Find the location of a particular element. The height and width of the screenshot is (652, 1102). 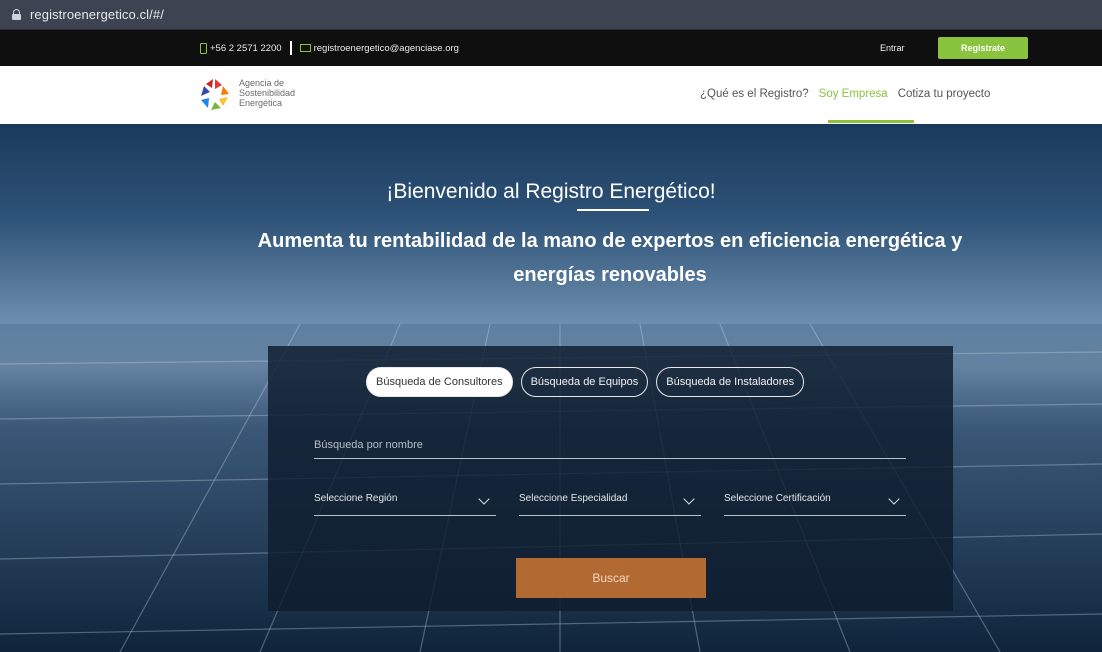

tab-instaladores: Búsqueda de Instaladores is located at coordinates (730, 382).